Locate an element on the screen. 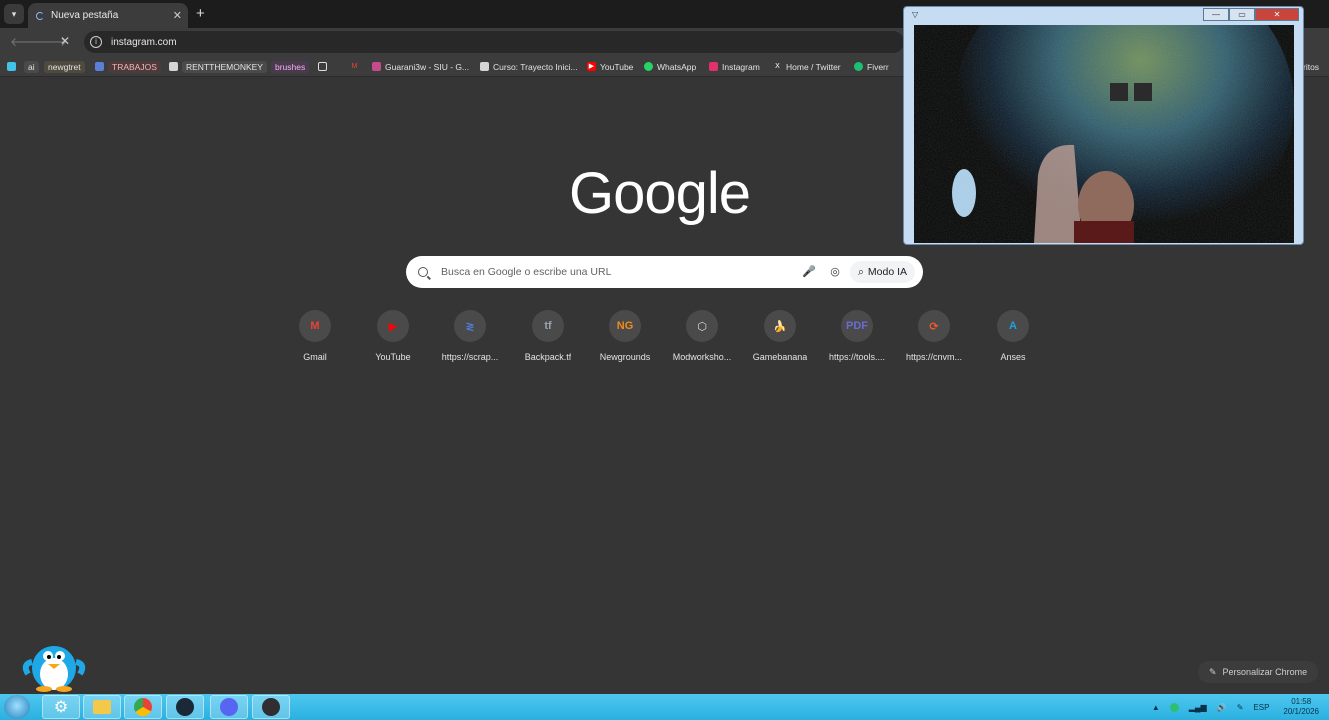 The height and width of the screenshot is (720, 1329). shortcut-favicon-icon: ▶ is located at coordinates (393, 326).